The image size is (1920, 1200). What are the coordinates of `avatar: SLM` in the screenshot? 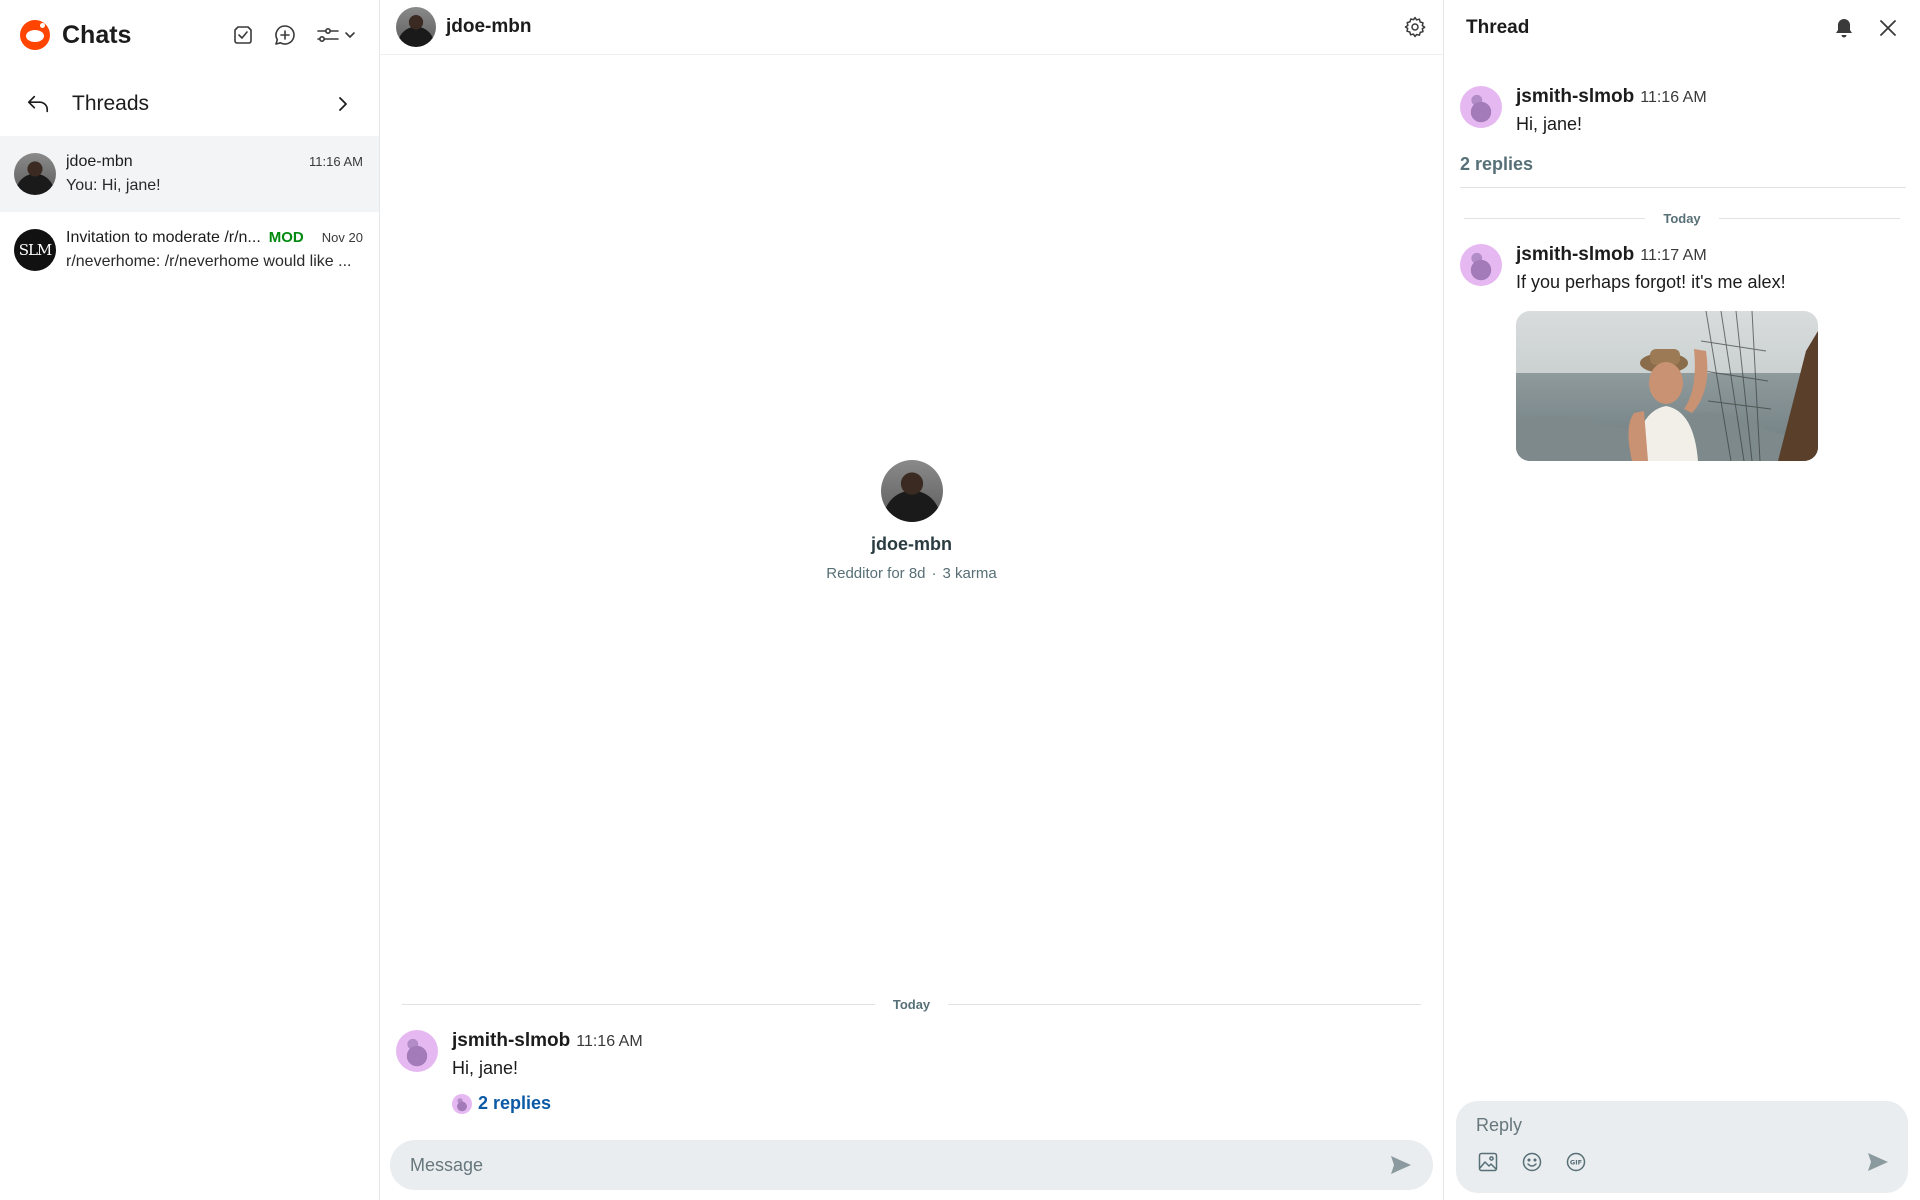 It's located at (35, 250).